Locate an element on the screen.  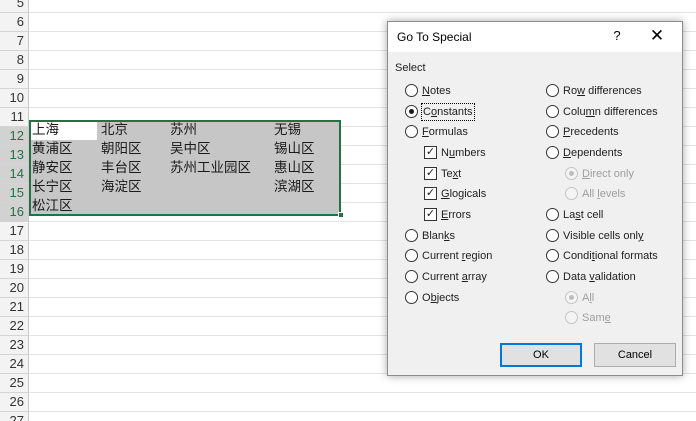
row-header-5: 5 is located at coordinates (14, 6).